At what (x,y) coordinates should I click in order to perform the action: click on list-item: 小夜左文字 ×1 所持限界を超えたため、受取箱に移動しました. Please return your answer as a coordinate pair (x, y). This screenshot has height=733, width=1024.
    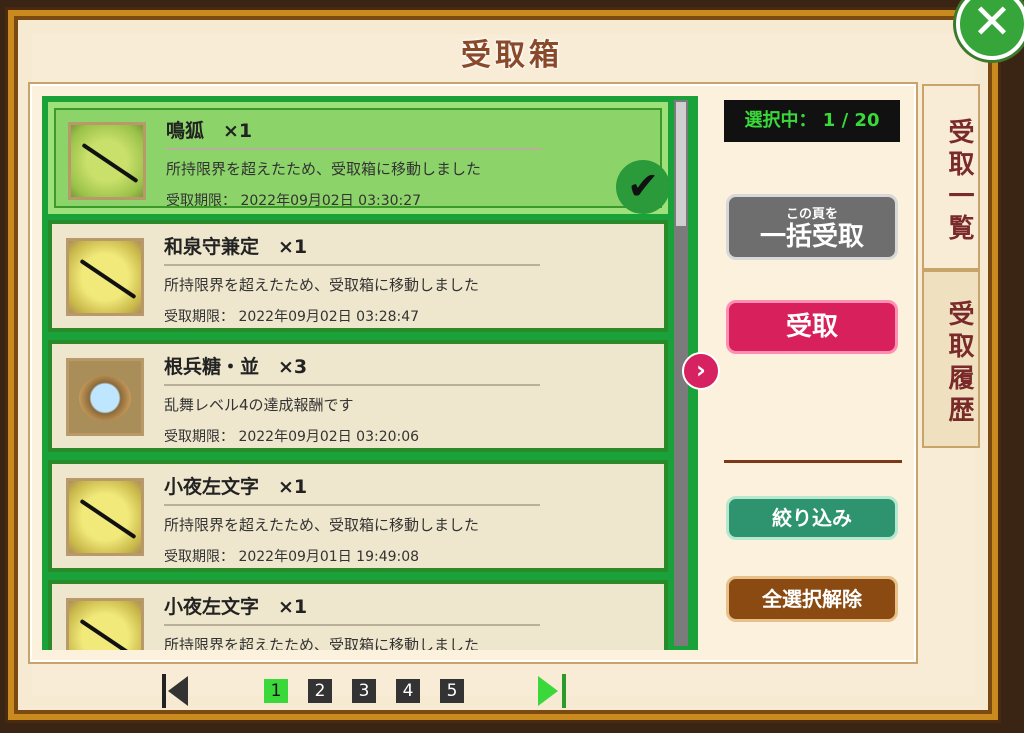
    Looking at the image, I should click on (358, 615).